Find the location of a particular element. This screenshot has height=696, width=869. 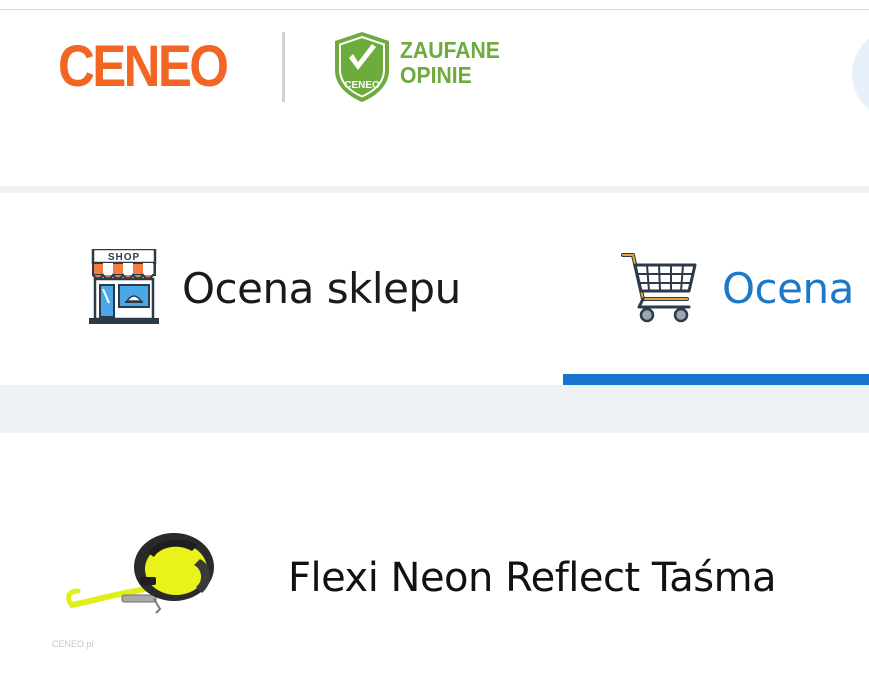

logo-divider is located at coordinates (283, 67).